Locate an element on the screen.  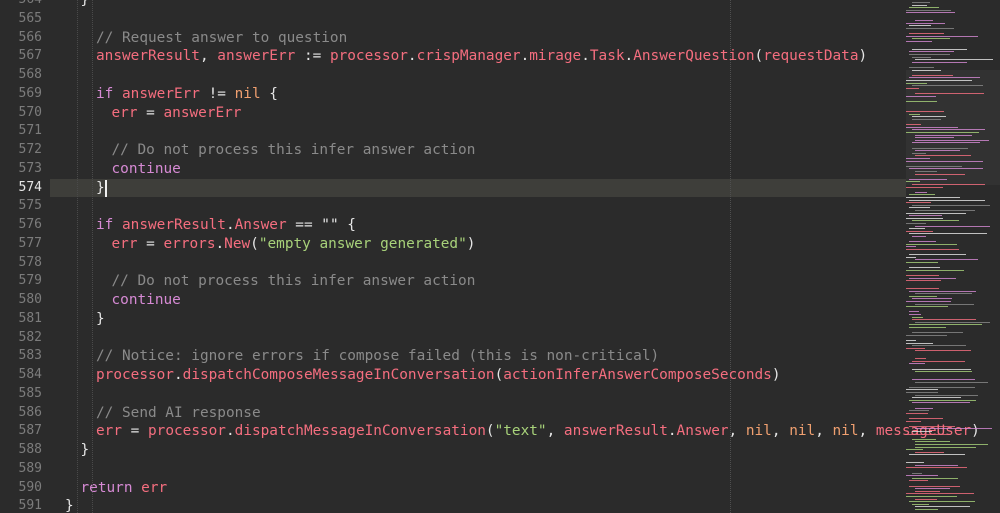
line-number: 577 is located at coordinates (30, 243).